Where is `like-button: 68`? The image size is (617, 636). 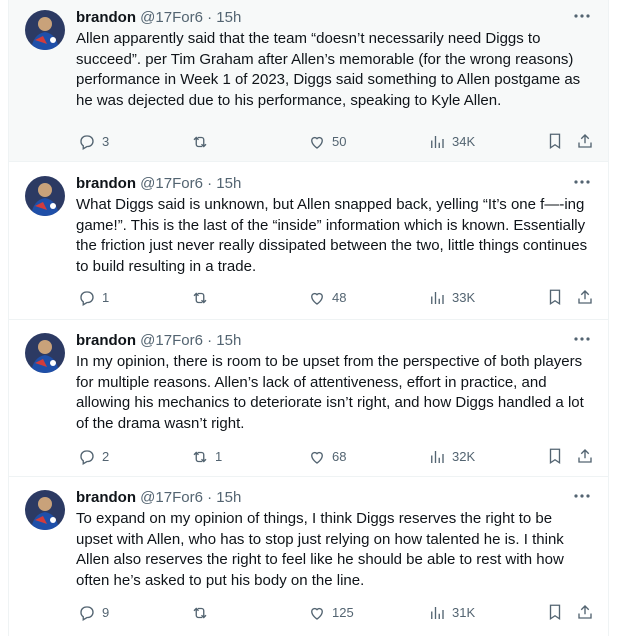 like-button: 68 is located at coordinates (327, 457).